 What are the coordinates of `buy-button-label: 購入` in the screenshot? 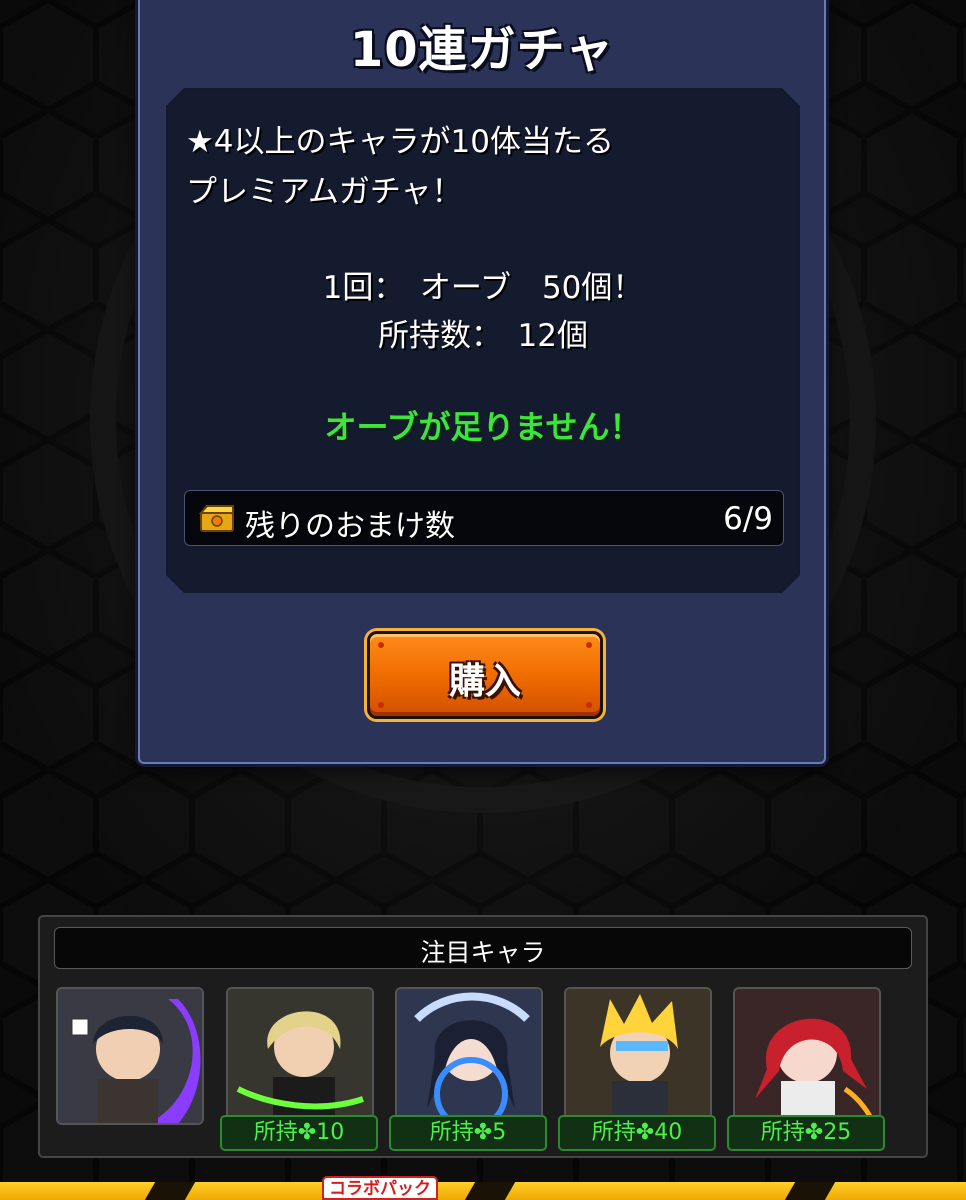 It's located at (484, 681).